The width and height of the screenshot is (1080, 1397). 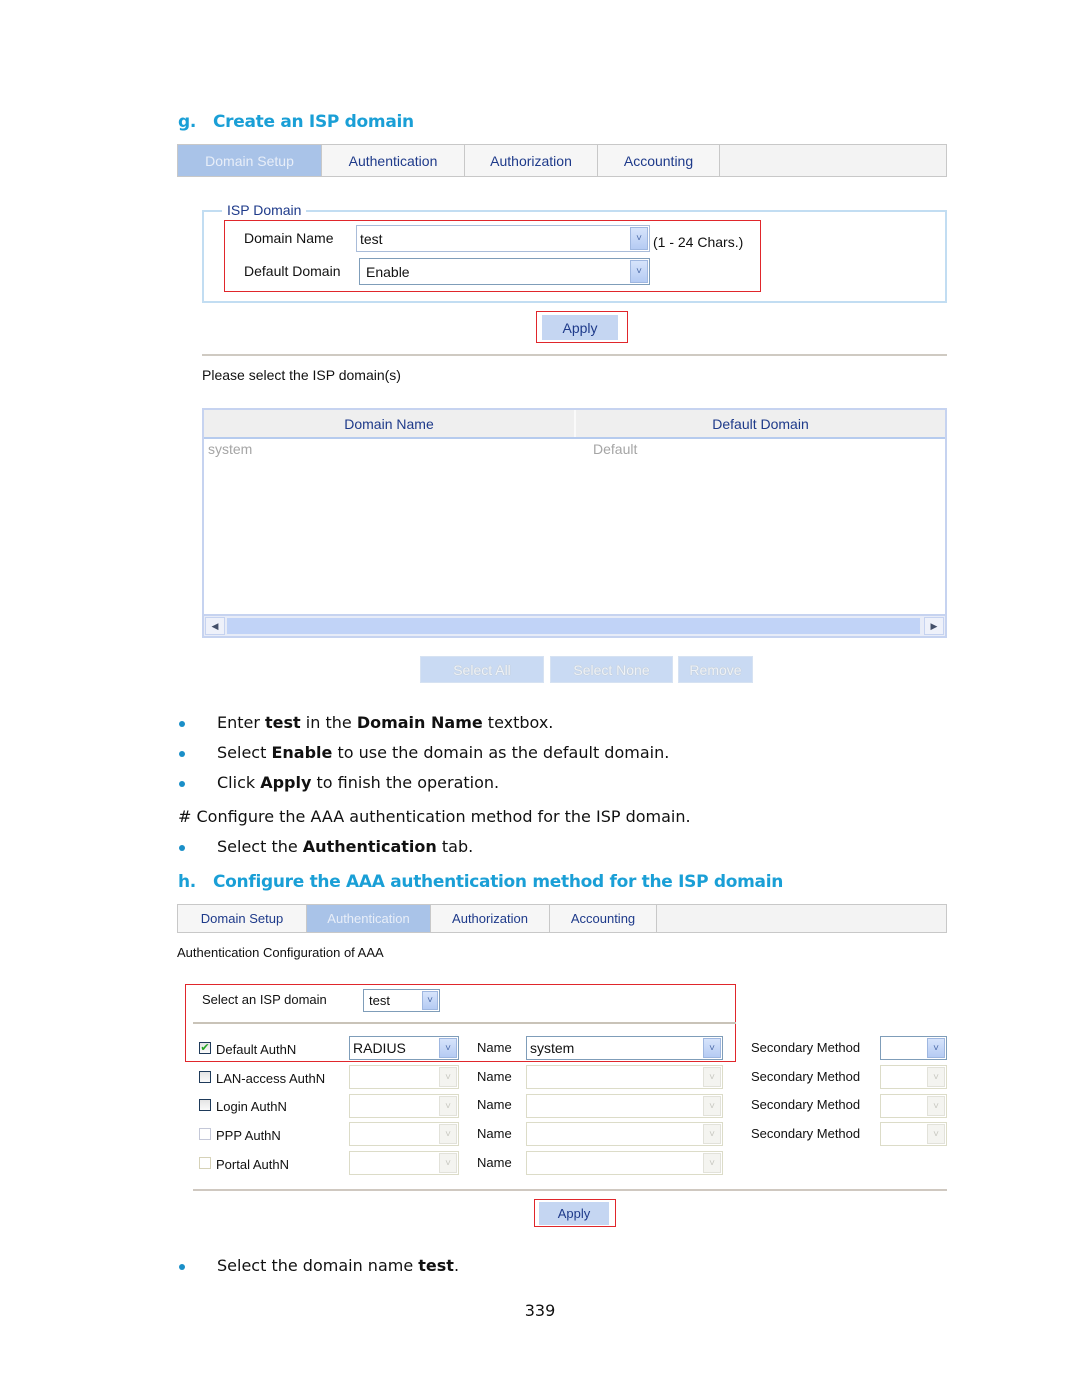 What do you see at coordinates (230, 449) in the screenshot?
I see `cell-domain-name: system` at bounding box center [230, 449].